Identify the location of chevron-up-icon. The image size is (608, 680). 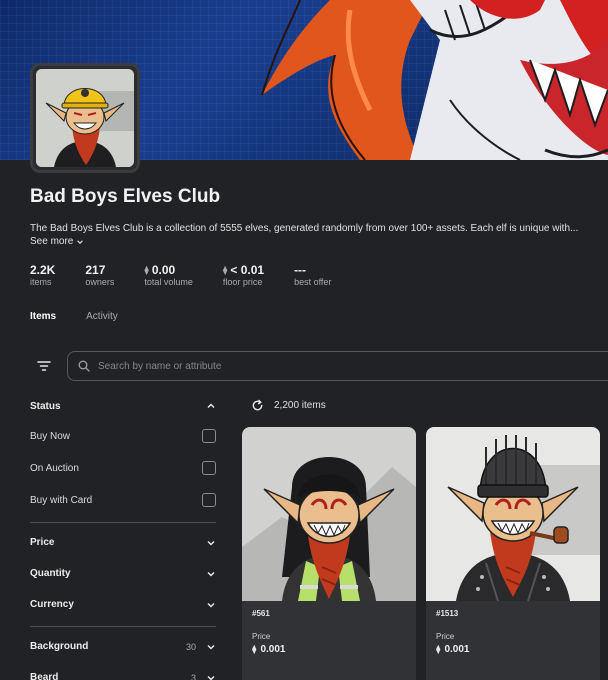
(211, 406).